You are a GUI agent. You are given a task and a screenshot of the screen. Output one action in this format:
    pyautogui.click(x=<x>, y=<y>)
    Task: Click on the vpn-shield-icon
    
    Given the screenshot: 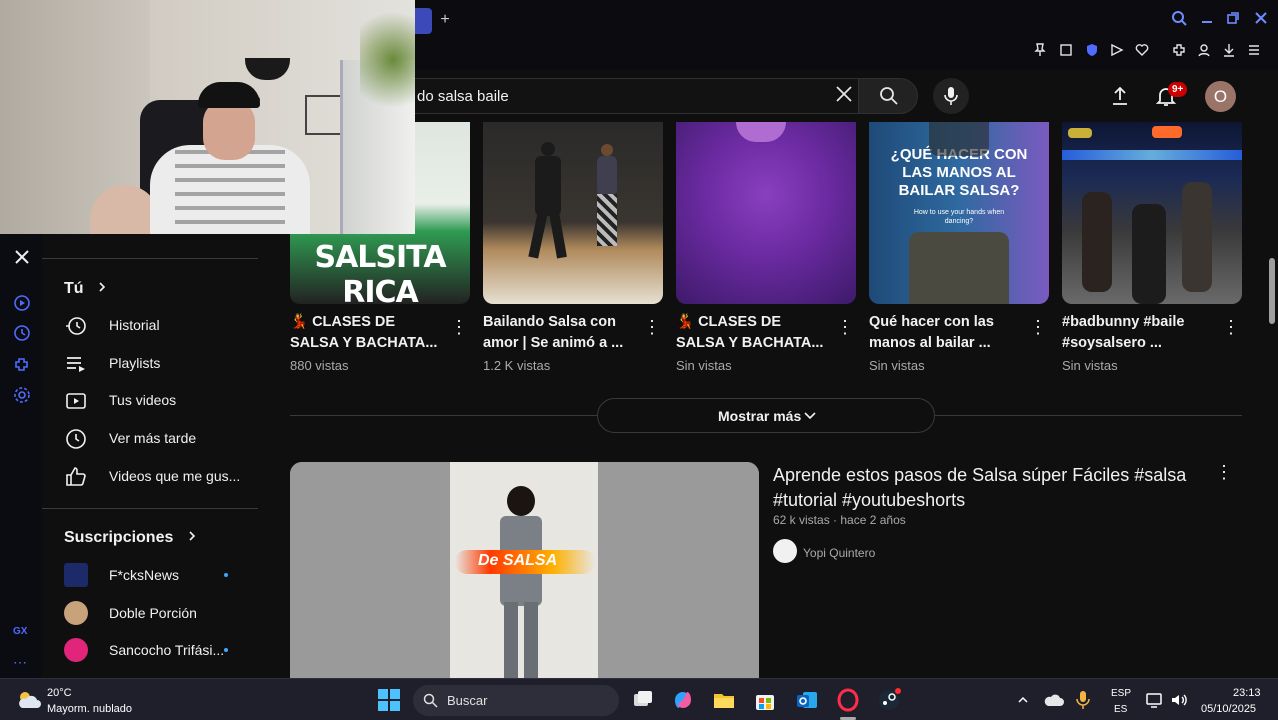 What is the action you would take?
    pyautogui.click(x=1092, y=52)
    